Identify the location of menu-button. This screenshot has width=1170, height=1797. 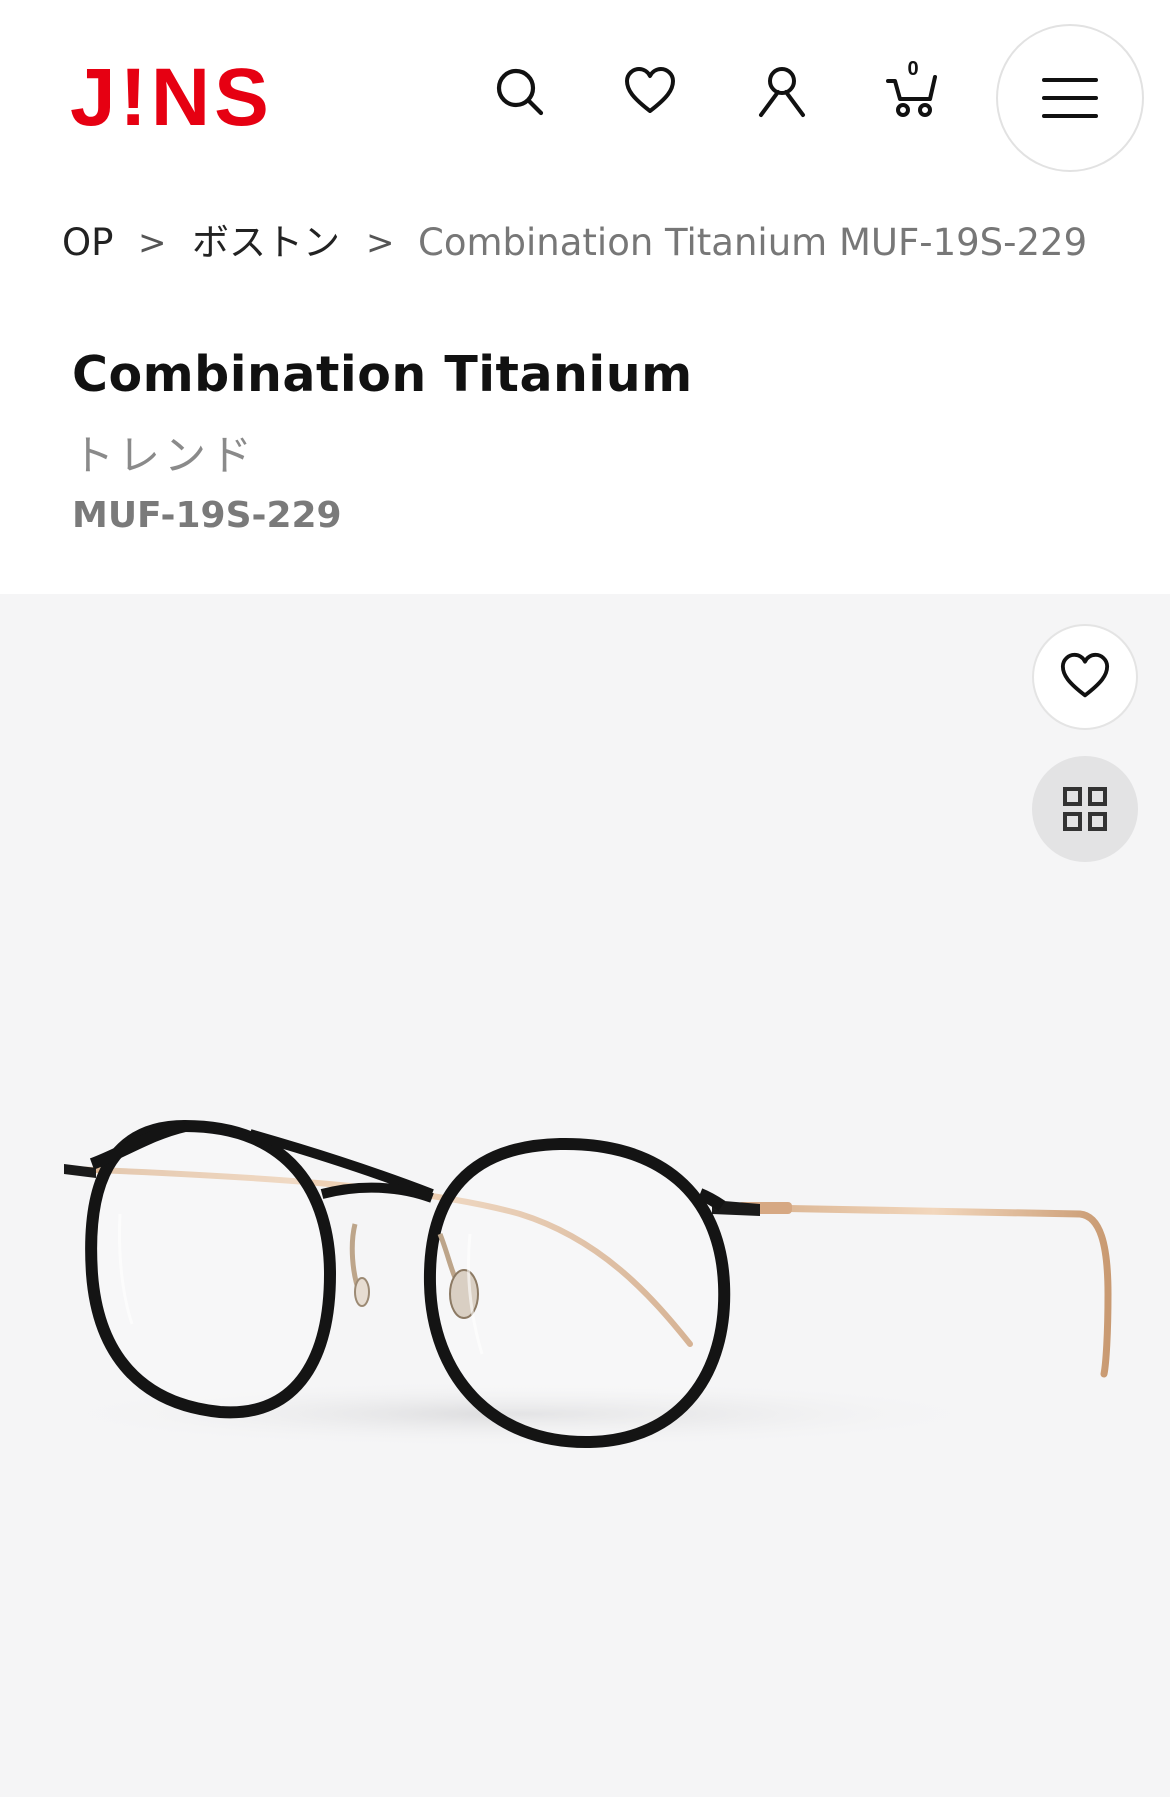
(1070, 98).